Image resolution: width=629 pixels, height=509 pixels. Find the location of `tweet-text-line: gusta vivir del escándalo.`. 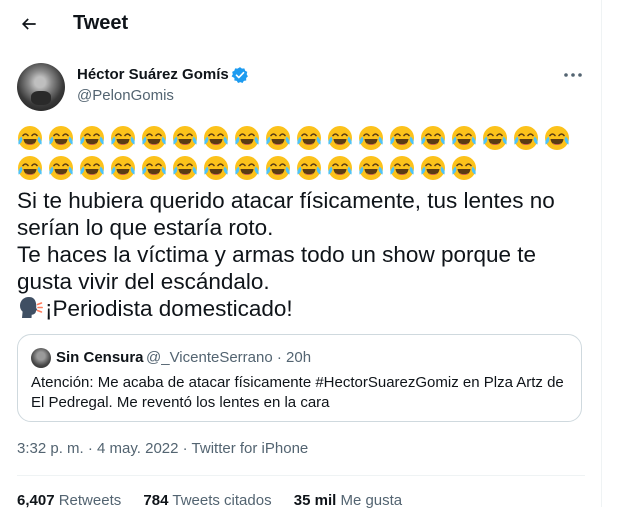

tweet-text-line: gusta vivir del escándalo. is located at coordinates (143, 281).